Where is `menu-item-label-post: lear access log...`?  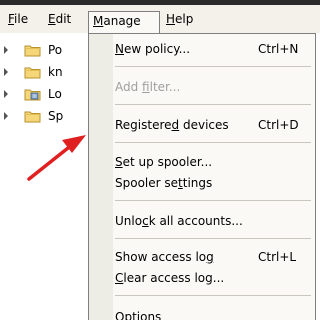
menu-item-label-post: lear access log... is located at coordinates (174, 278).